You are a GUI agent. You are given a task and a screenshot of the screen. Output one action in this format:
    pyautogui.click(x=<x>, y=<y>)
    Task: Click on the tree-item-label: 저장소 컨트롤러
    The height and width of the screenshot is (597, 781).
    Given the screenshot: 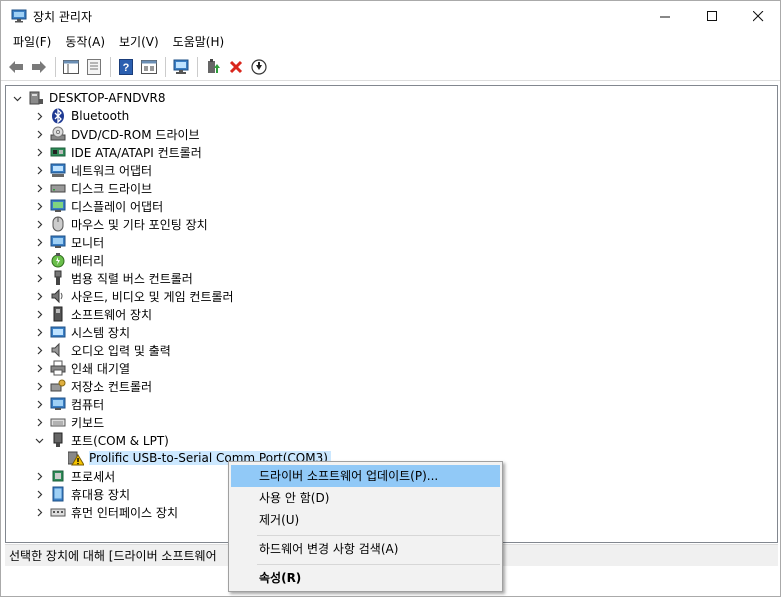 What is the action you would take?
    pyautogui.click(x=112, y=386)
    